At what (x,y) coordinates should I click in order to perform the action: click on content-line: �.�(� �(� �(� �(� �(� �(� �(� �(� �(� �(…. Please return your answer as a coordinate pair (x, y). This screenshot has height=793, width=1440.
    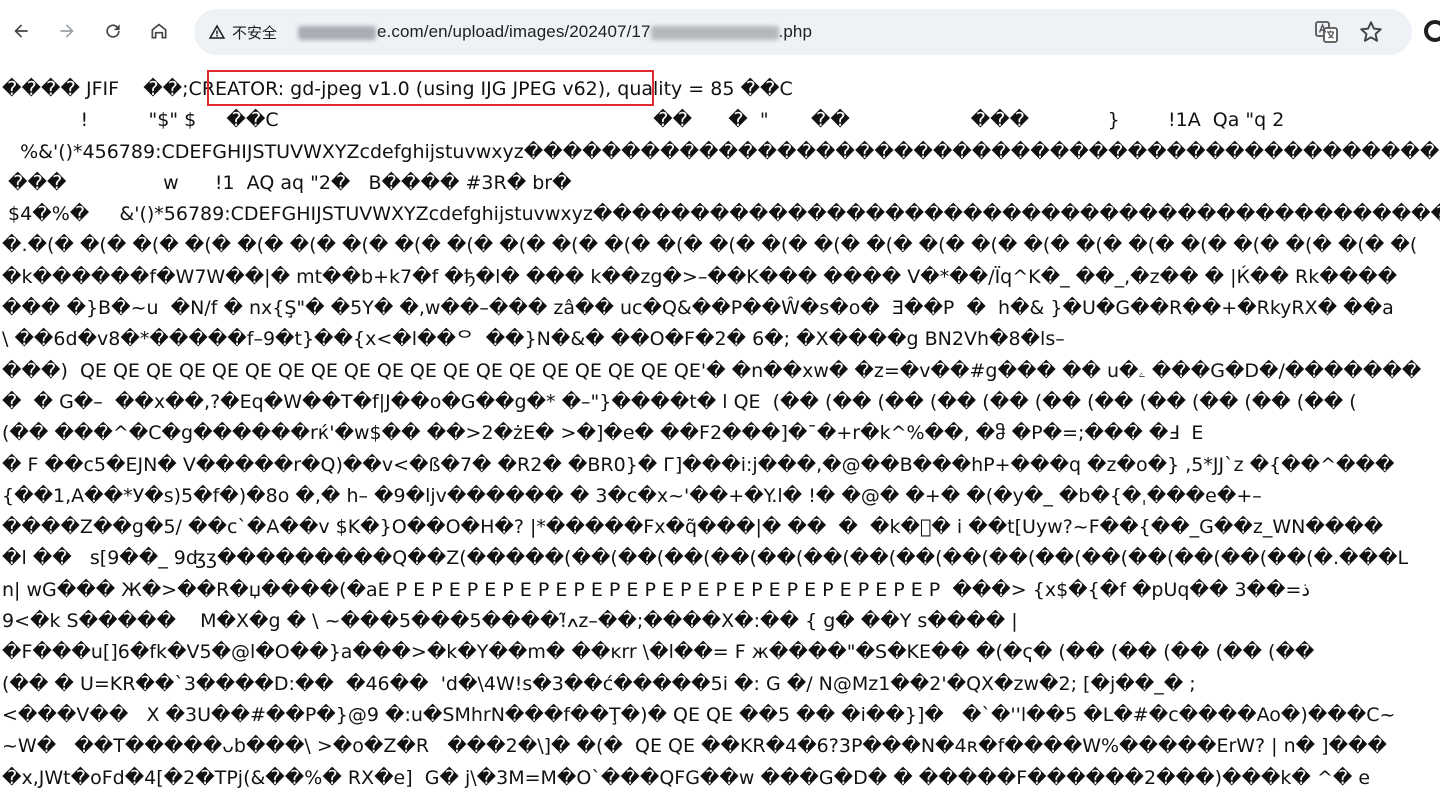
    Looking at the image, I should click on (710, 245).